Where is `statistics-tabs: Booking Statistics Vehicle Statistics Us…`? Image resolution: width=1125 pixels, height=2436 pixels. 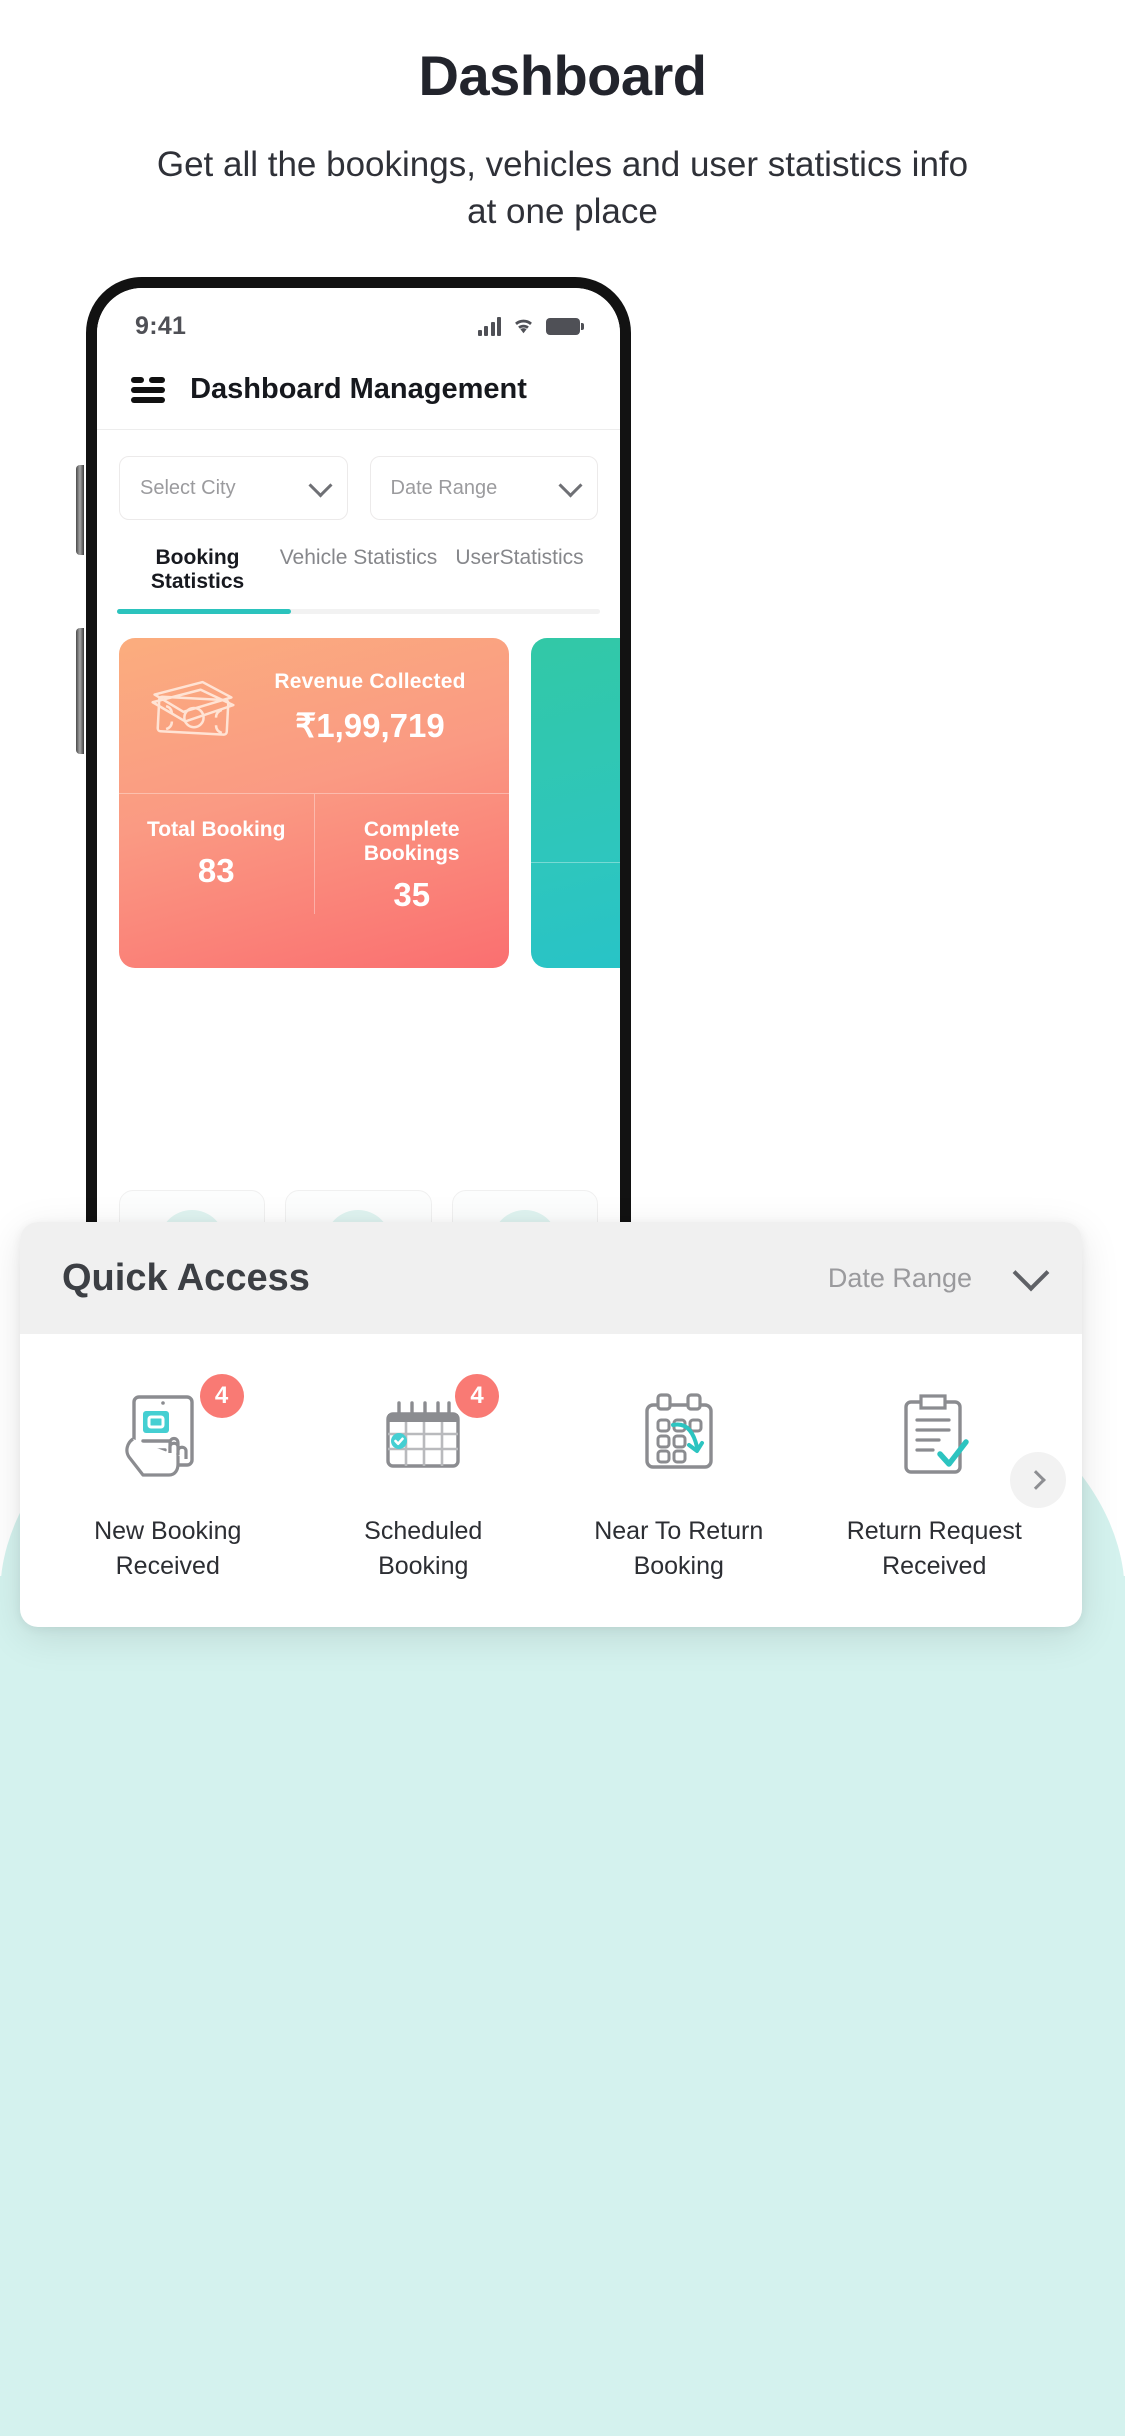
statistics-tabs: Booking Statistics Vehicle Statistics Us… is located at coordinates (358, 580).